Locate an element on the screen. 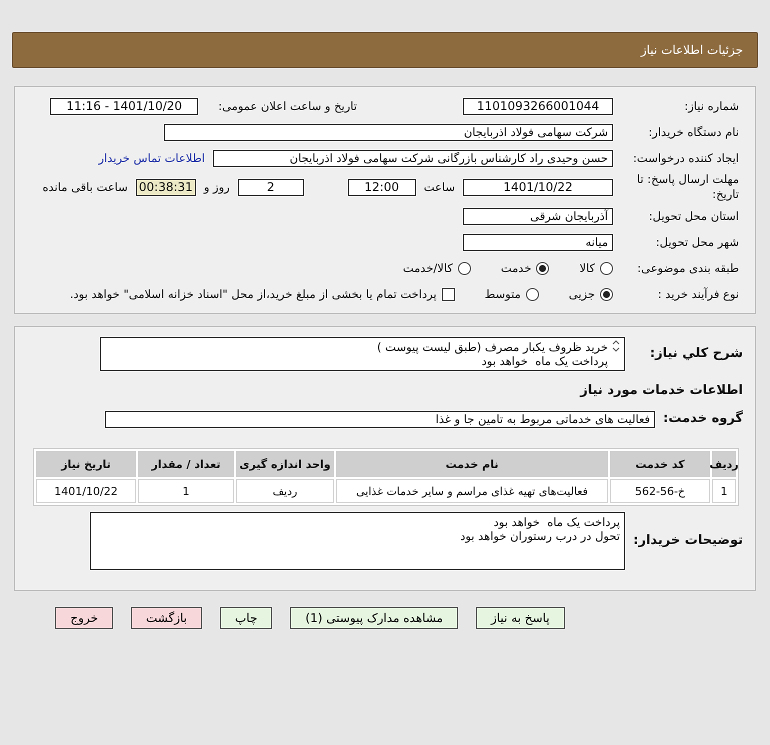 Image resolution: width=770 pixels, height=745 pixels. field-label: شهر محل تحویل: is located at coordinates (696, 242).